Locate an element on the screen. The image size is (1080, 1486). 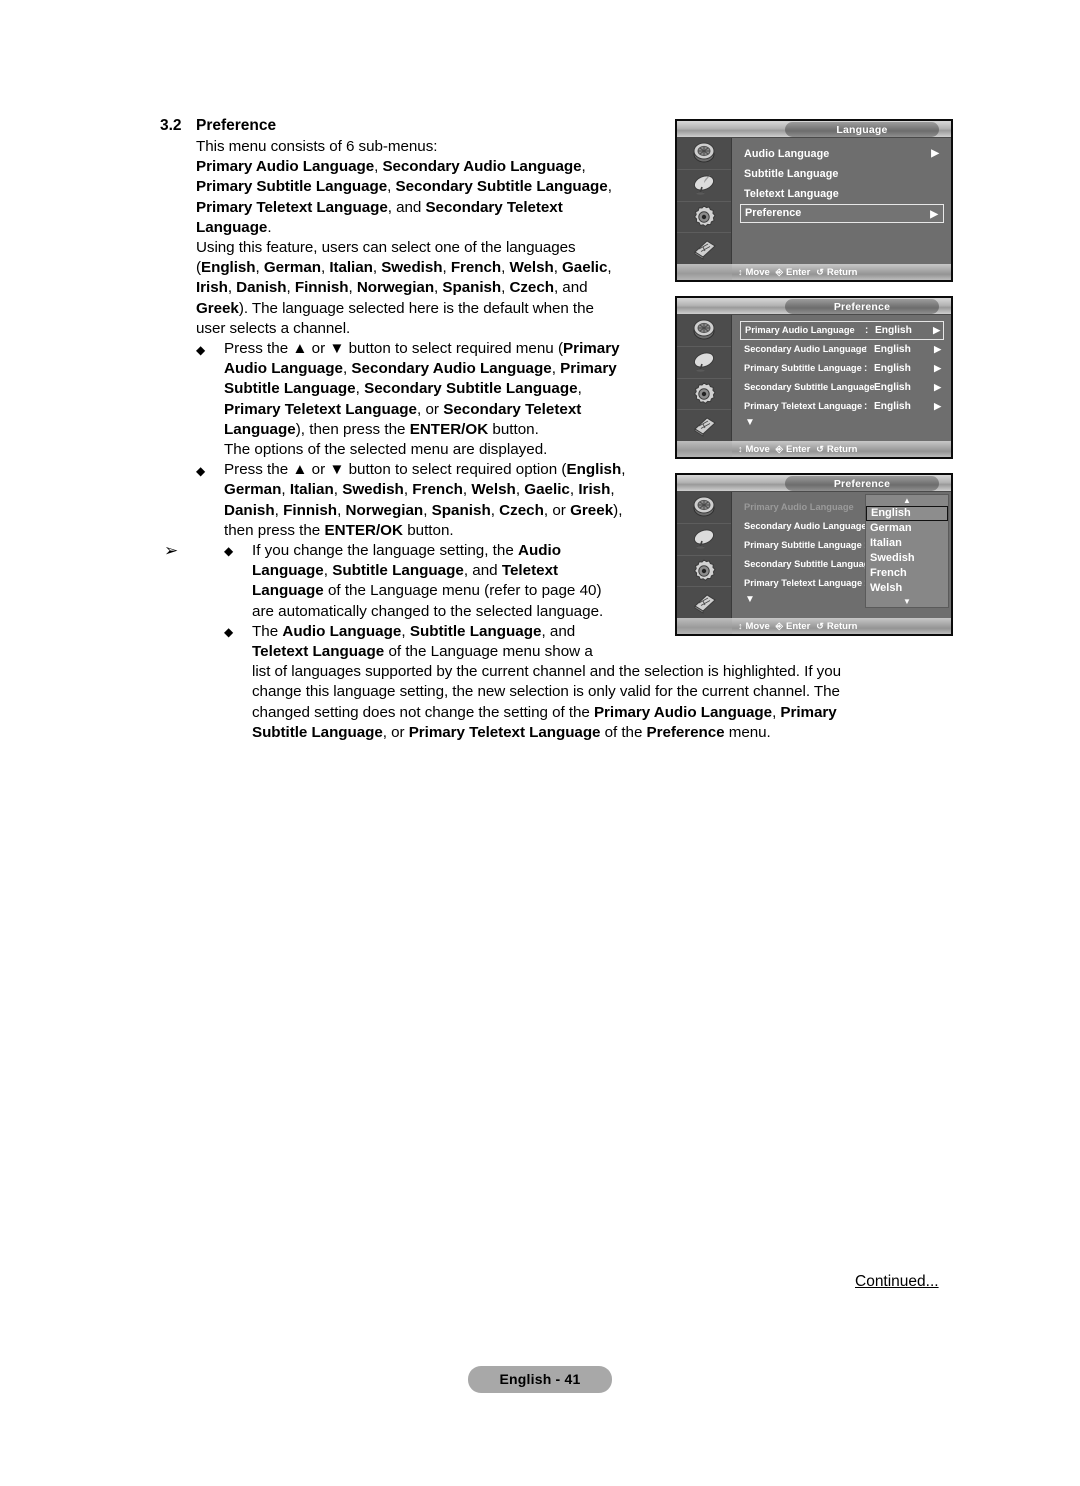
menu-item-teletext-language: Teletext Language is located at coordinates (842, 194).